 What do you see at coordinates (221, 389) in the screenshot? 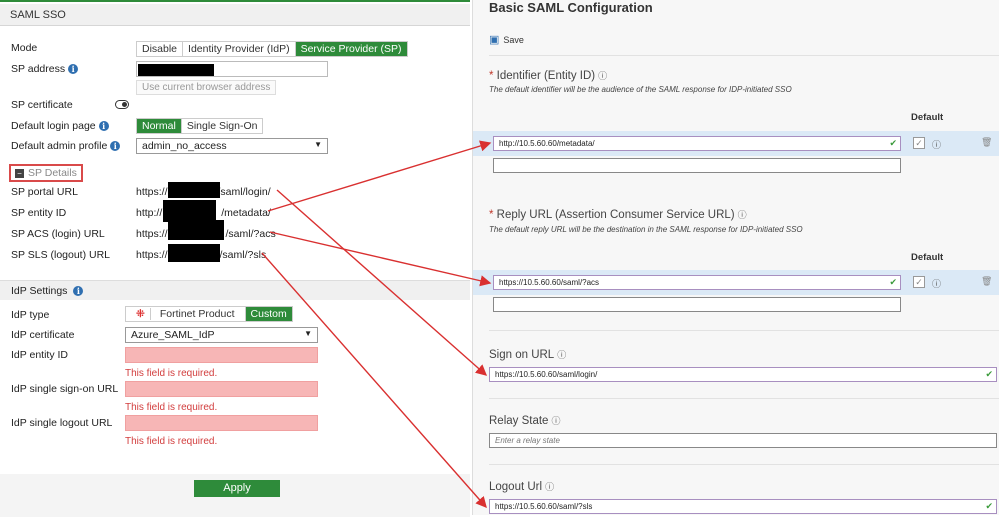
I see `idp-sso-url-input` at bounding box center [221, 389].